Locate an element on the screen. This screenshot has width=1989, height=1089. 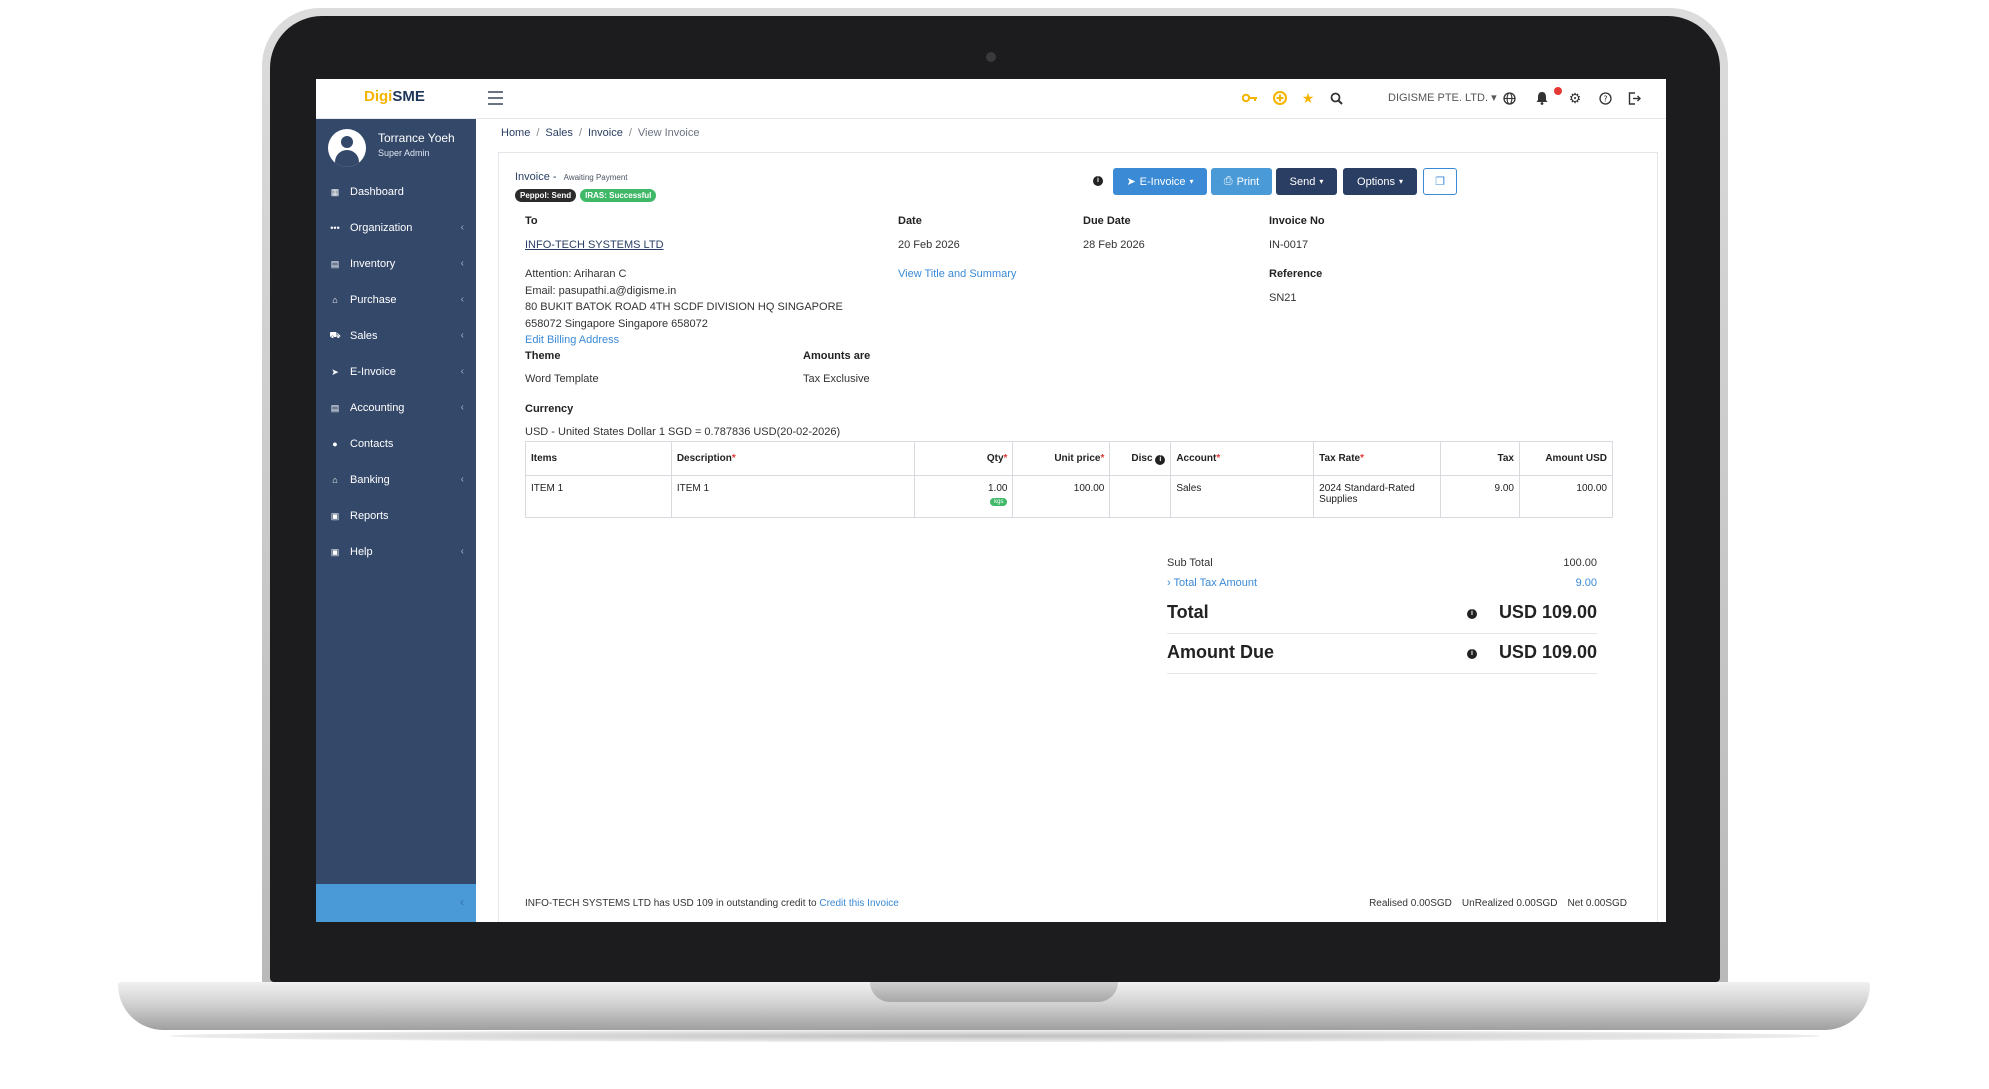
due-date-value: 28 Feb 2026 is located at coordinates (1114, 245).